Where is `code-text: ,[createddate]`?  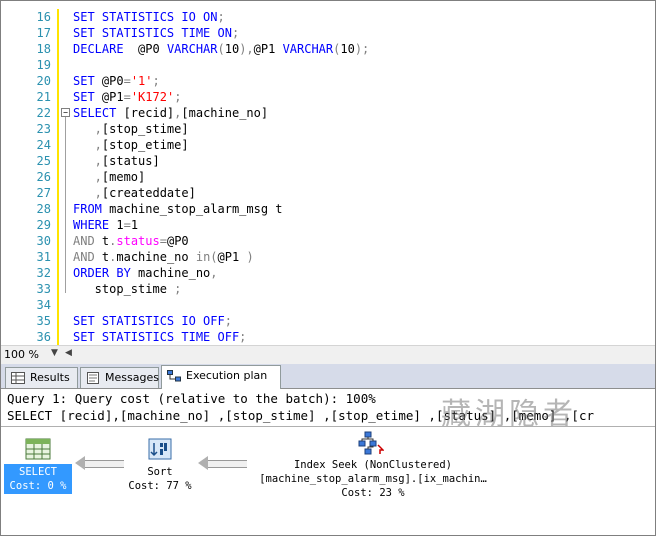
code-text: ,[createddate] is located at coordinates (134, 193).